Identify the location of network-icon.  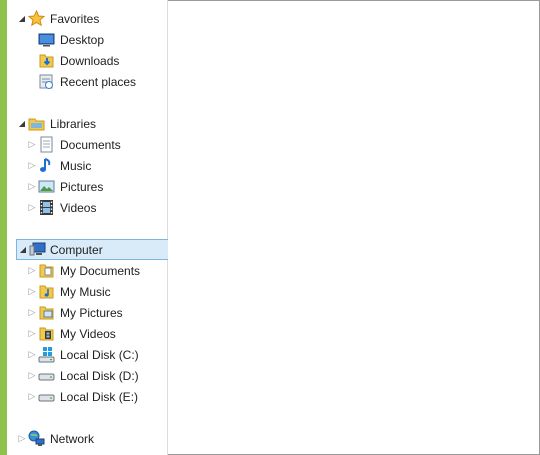
(36, 438).